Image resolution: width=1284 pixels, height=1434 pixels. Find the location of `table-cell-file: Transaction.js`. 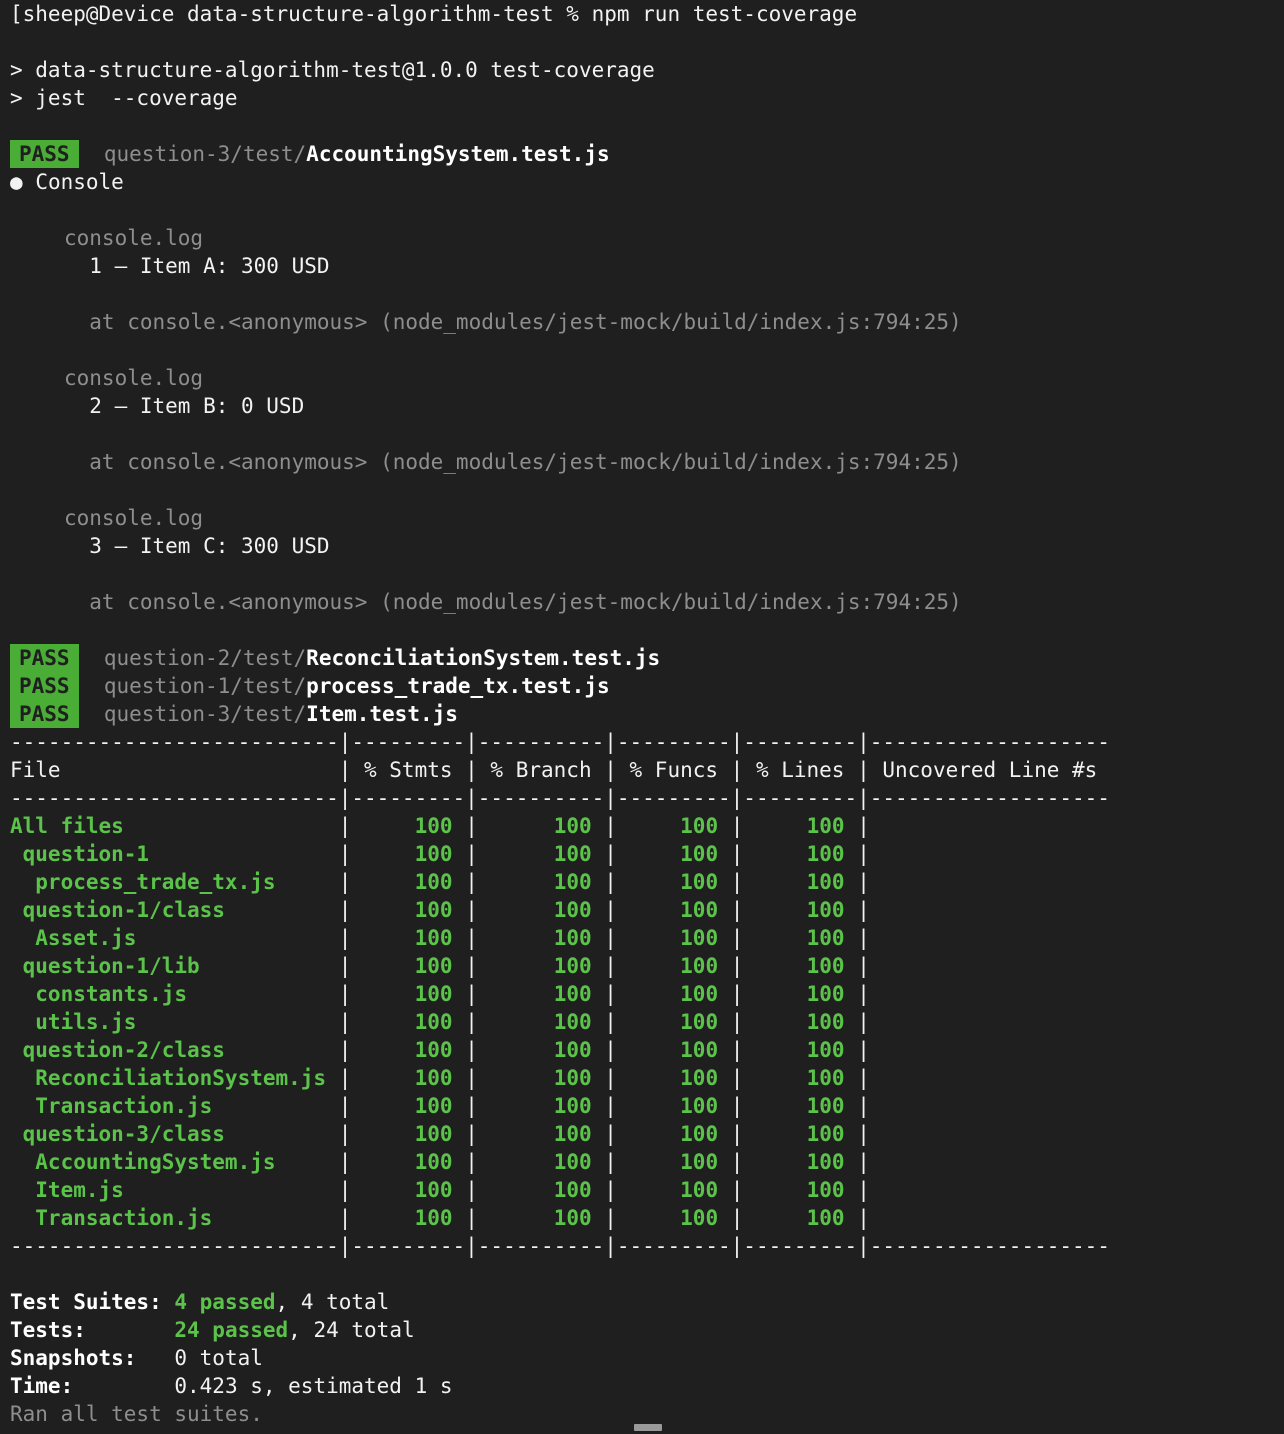

table-cell-file: Transaction.js is located at coordinates (174, 1106).